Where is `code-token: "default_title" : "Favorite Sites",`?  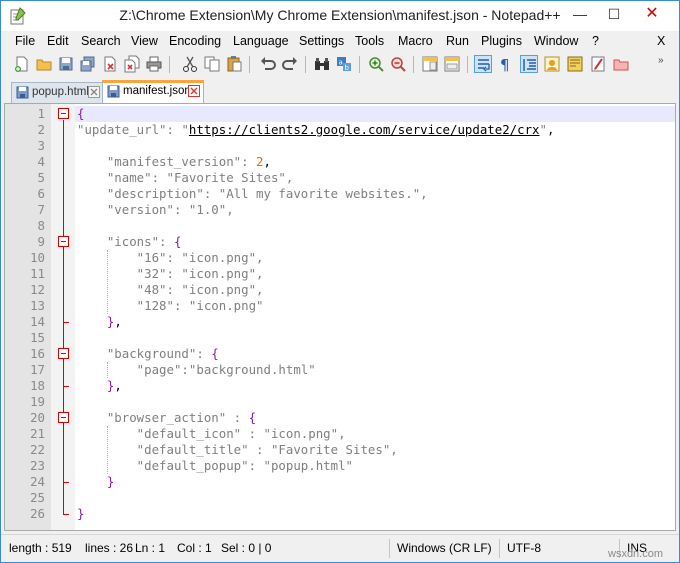 code-token: "default_title" : "Favorite Sites", is located at coordinates (237, 449).